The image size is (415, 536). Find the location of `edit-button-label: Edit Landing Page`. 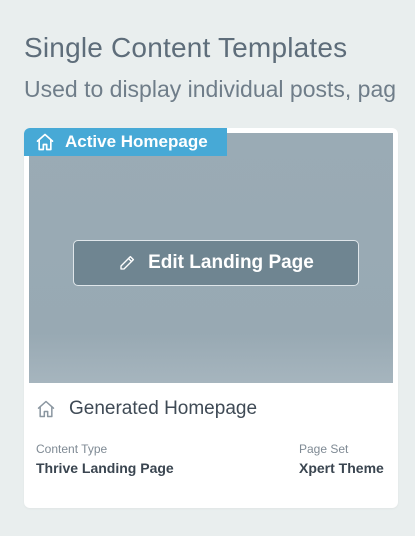

edit-button-label: Edit Landing Page is located at coordinates (231, 262).